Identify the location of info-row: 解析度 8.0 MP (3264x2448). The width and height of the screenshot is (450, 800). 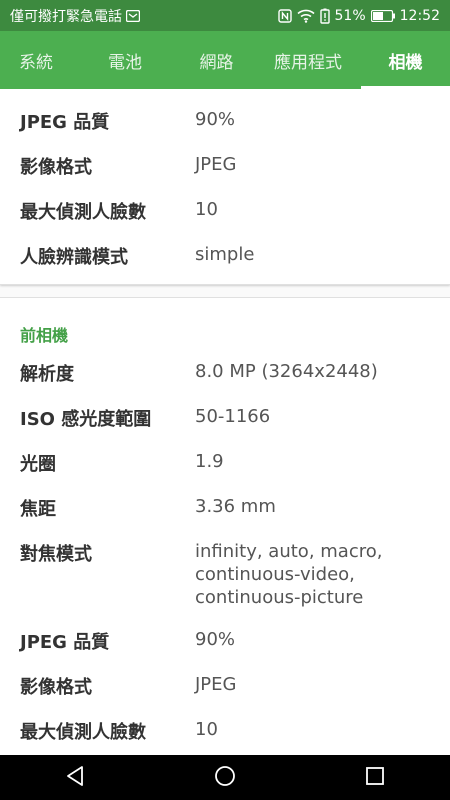
(225, 378).